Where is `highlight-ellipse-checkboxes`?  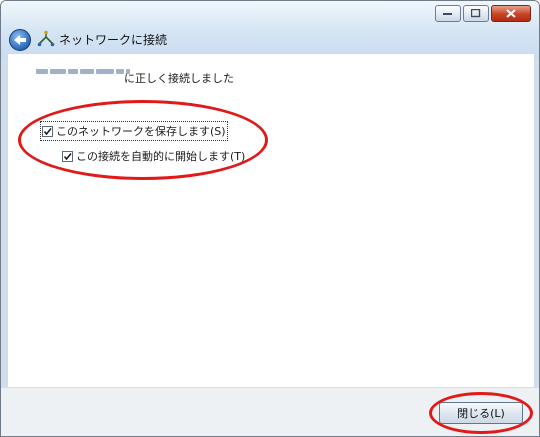 highlight-ellipse-checkboxes is located at coordinates (143, 140).